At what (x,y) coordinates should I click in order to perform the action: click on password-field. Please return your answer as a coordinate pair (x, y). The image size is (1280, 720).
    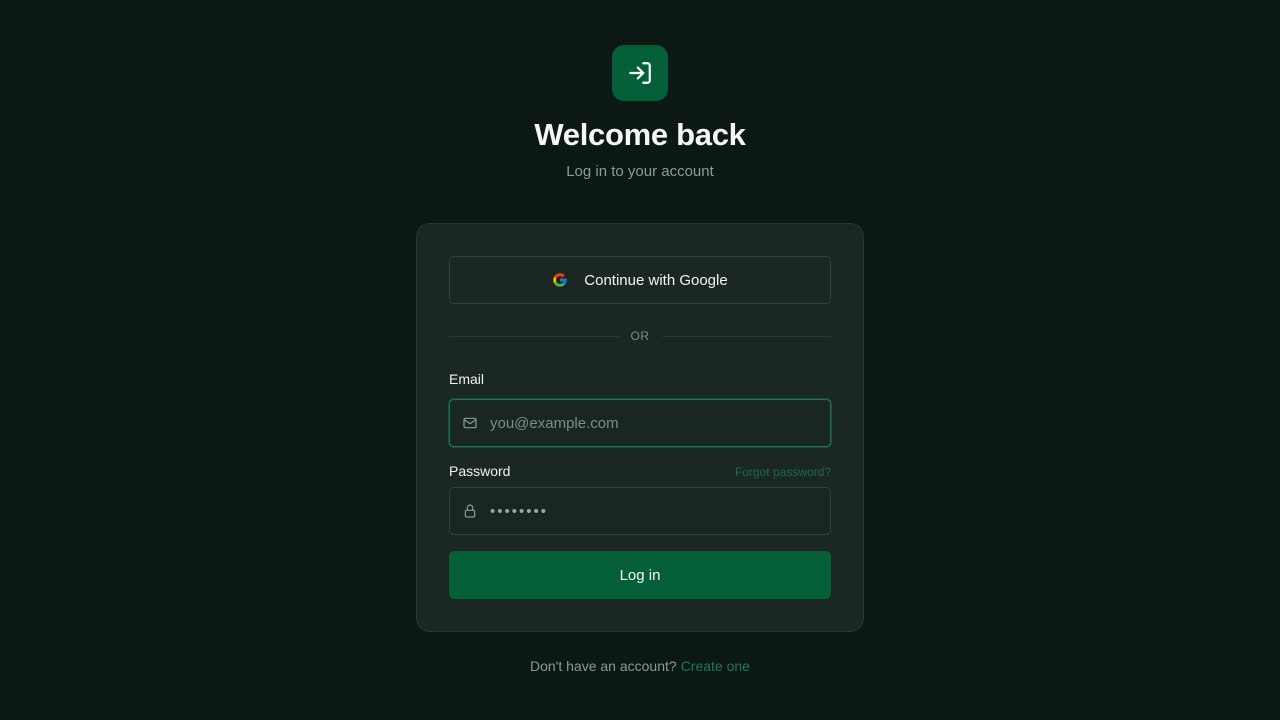
    Looking at the image, I should click on (660, 511).